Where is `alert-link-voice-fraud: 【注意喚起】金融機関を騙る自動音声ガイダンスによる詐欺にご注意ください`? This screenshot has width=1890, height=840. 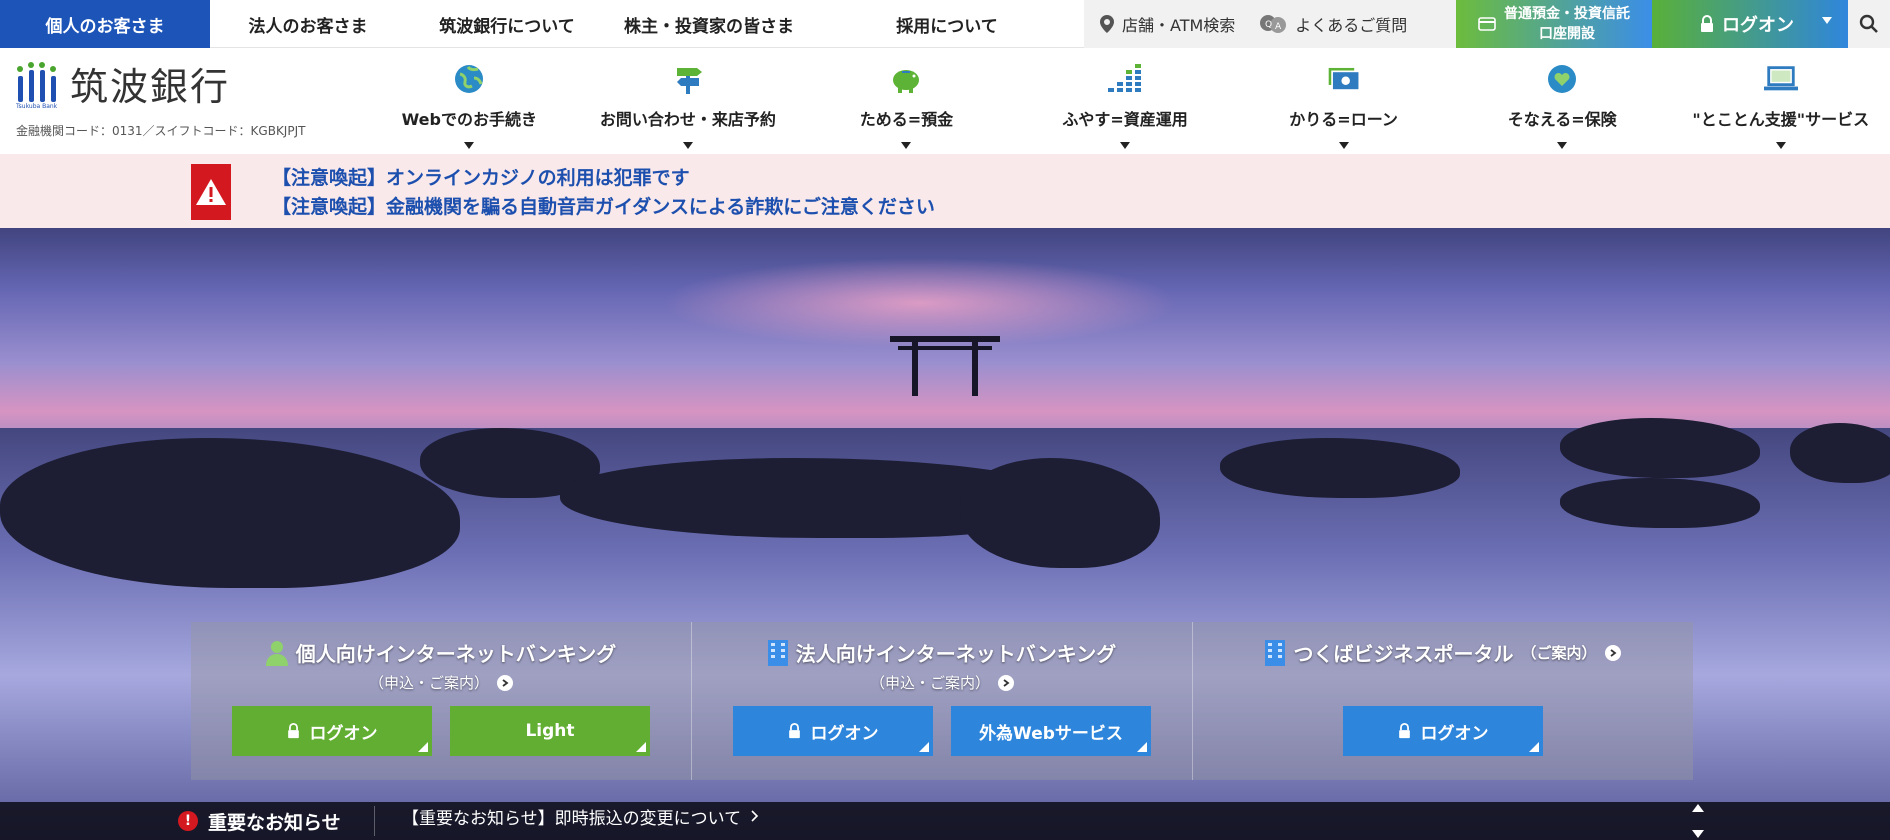
alert-link-voice-fraud: 【注意喚起】金融機関を騙る自動音声ガイダンスによる詐欺にご注意ください is located at coordinates (603, 207).